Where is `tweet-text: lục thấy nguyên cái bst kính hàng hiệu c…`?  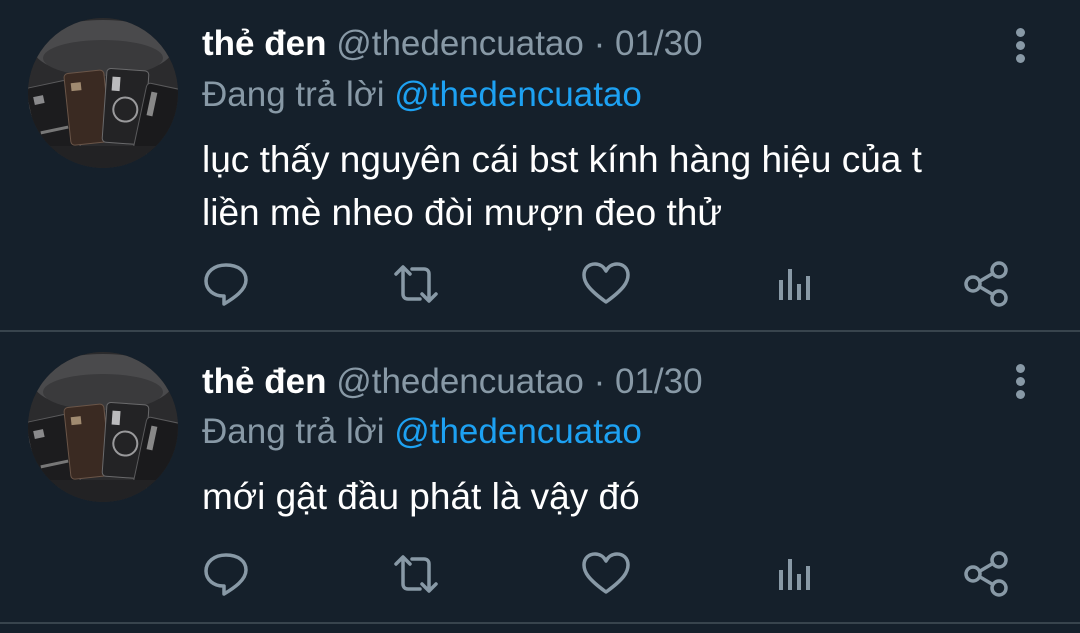
tweet-text: lục thấy nguyên cái bst kính hàng hiệu c… is located at coordinates (622, 186).